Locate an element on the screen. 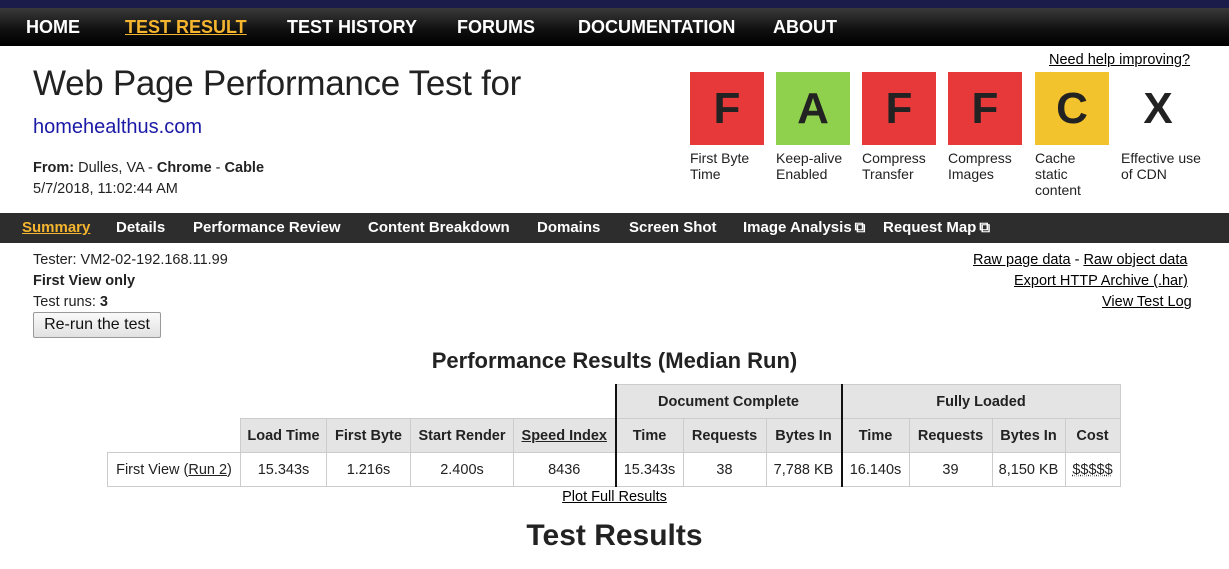 The width and height of the screenshot is (1229, 569). rerun-test-button: Re-run the test is located at coordinates (97, 325).